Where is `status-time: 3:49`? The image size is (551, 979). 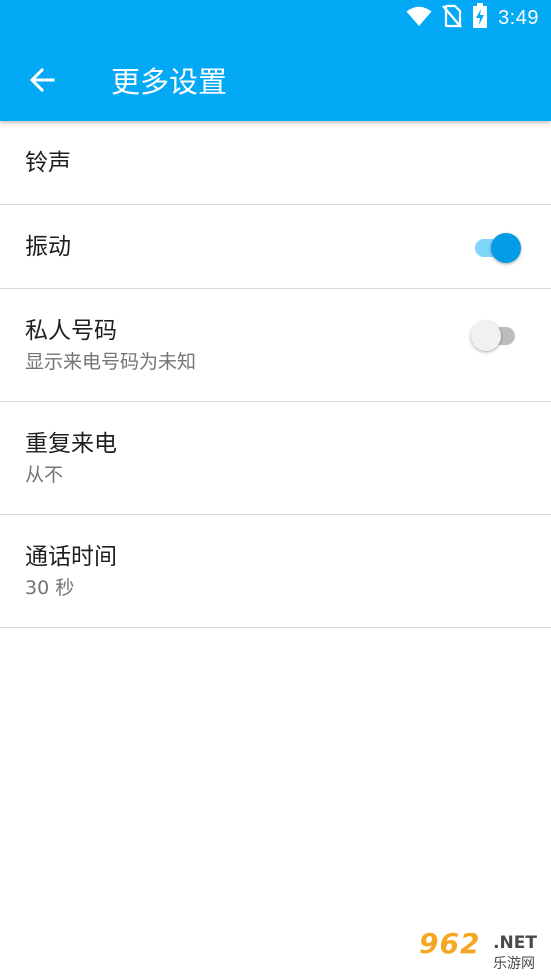
status-time: 3:49 is located at coordinates (518, 17).